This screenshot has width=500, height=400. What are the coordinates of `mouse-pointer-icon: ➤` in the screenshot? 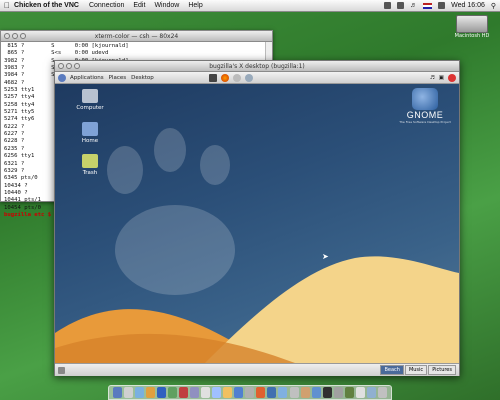 It's located at (325, 256).